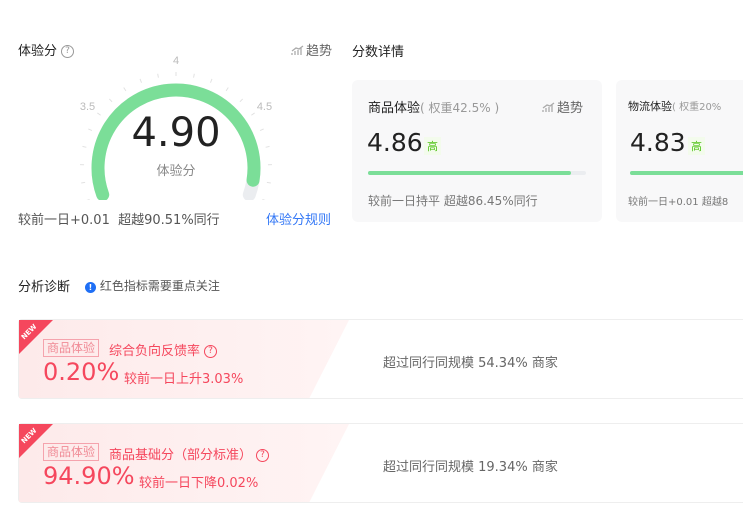 This screenshot has height=519, width=743. What do you see at coordinates (176, 61) in the screenshot?
I see `gauge-tick-label: 4` at bounding box center [176, 61].